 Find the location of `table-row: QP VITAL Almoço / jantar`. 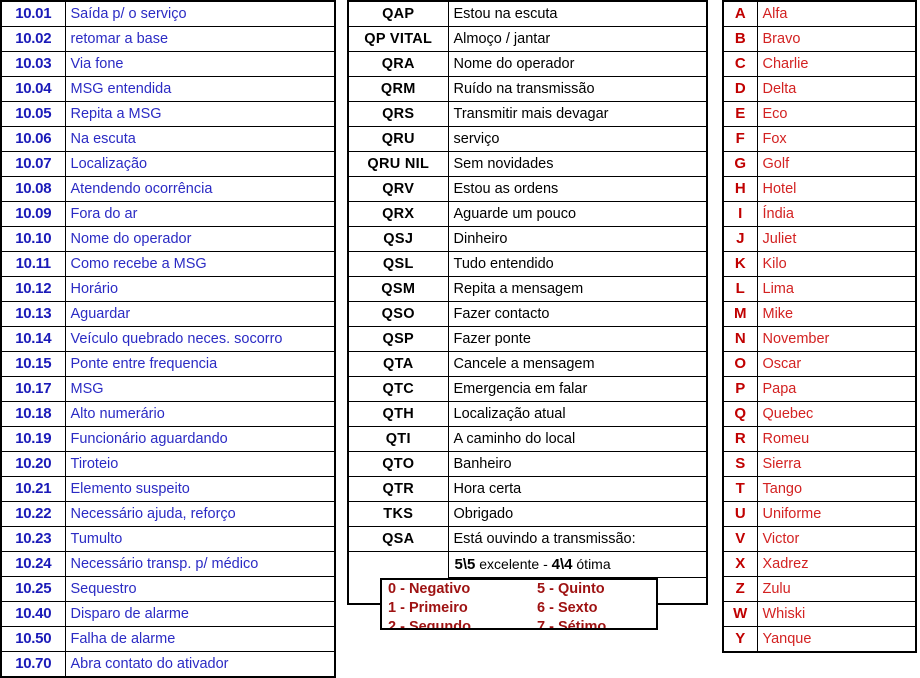

table-row: QP VITAL Almoço / jantar is located at coordinates (527, 39).